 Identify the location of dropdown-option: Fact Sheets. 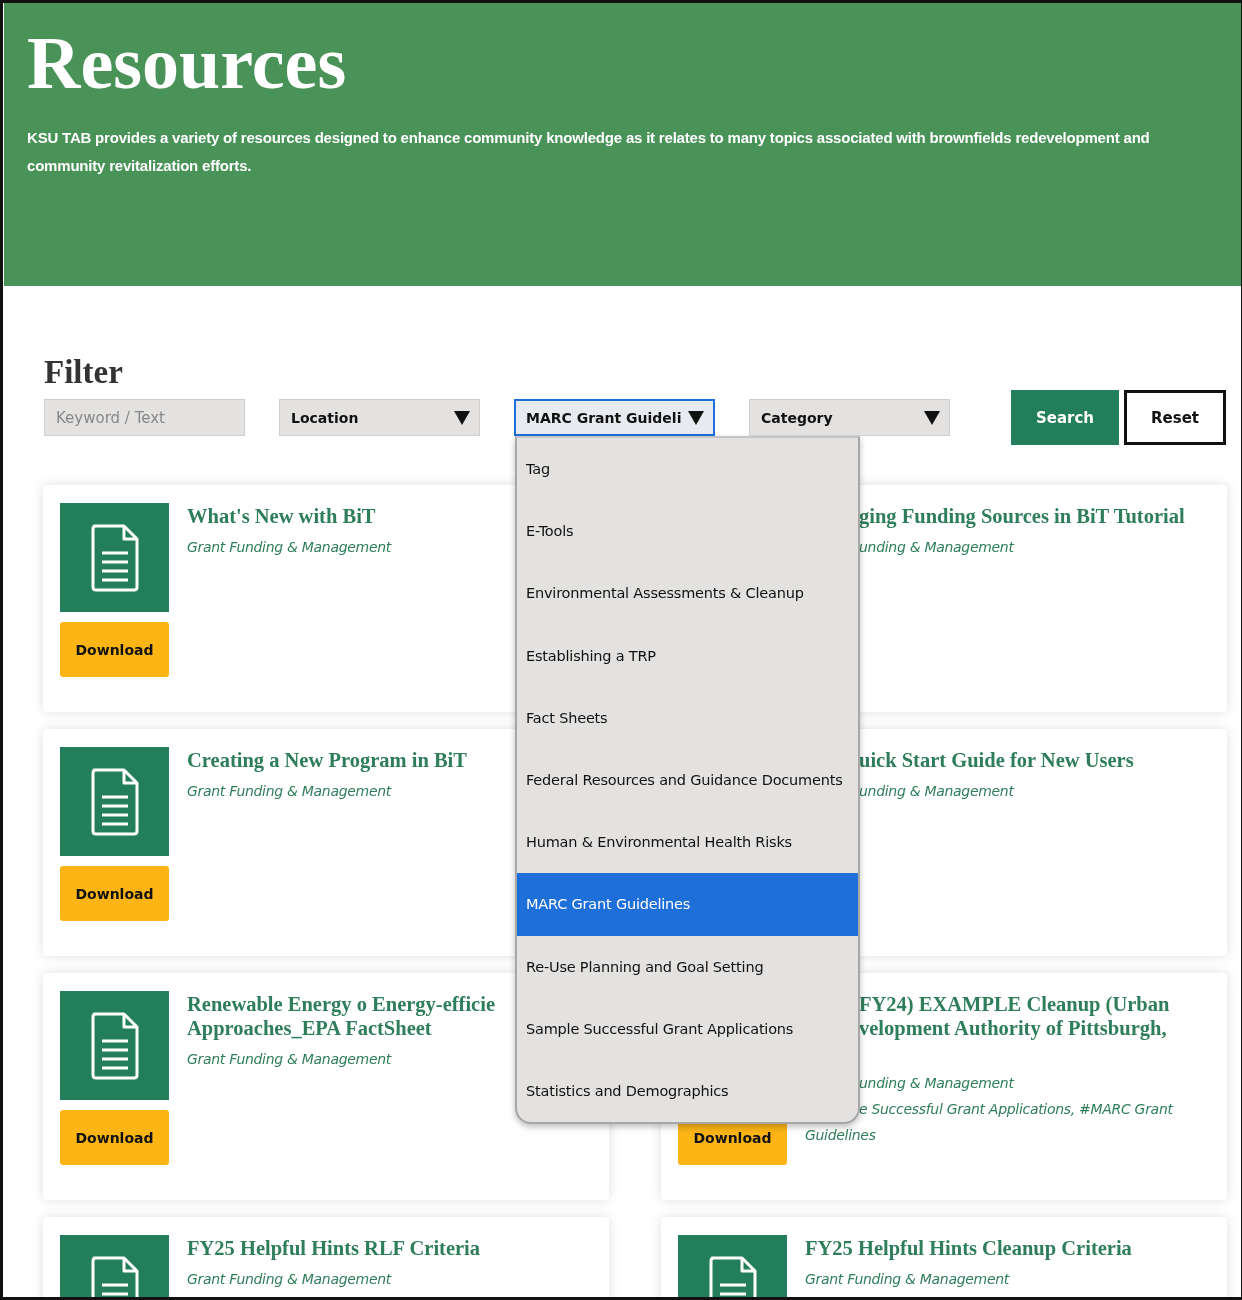
(687, 717).